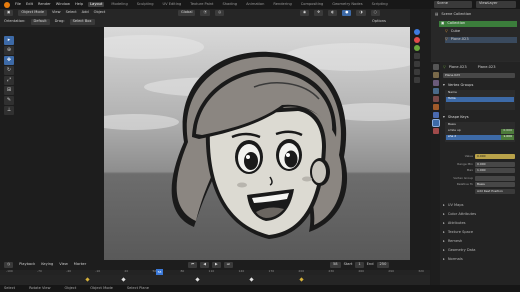  What do you see at coordinates (71, 13) in the screenshot?
I see `viewport-menu-select: Select` at bounding box center [71, 13].